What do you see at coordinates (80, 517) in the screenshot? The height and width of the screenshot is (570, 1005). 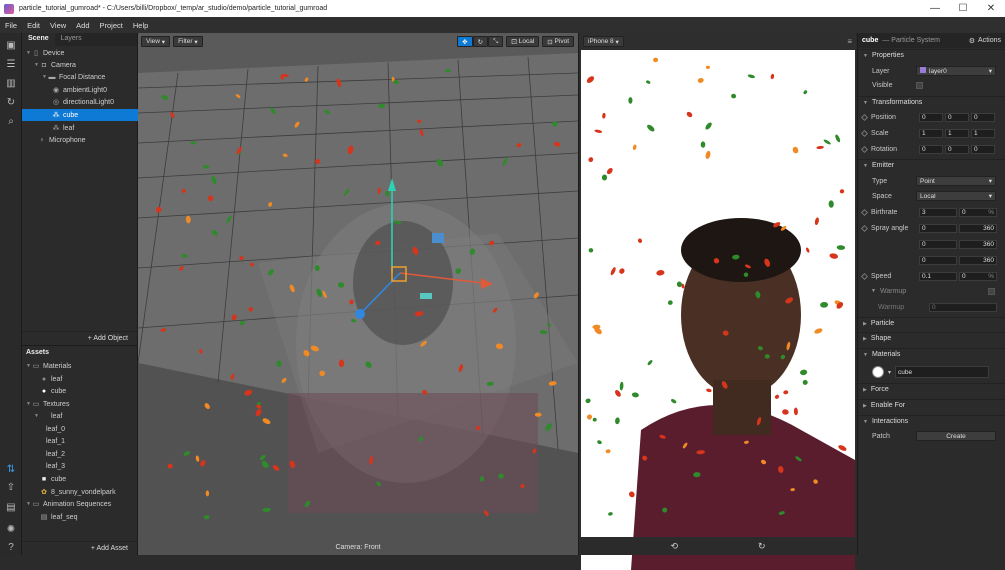 I see `asset-item: ▤ leaf_seq` at bounding box center [80, 517].